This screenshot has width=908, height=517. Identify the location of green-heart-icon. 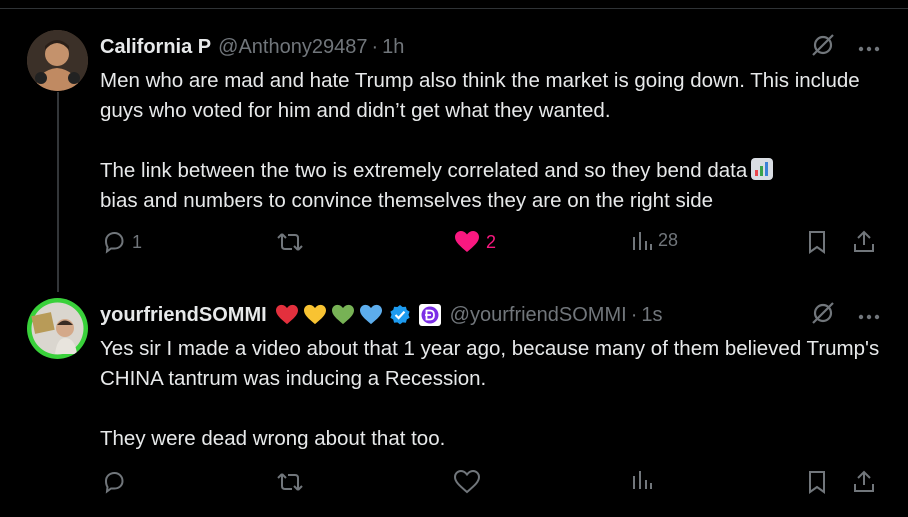
(343, 315).